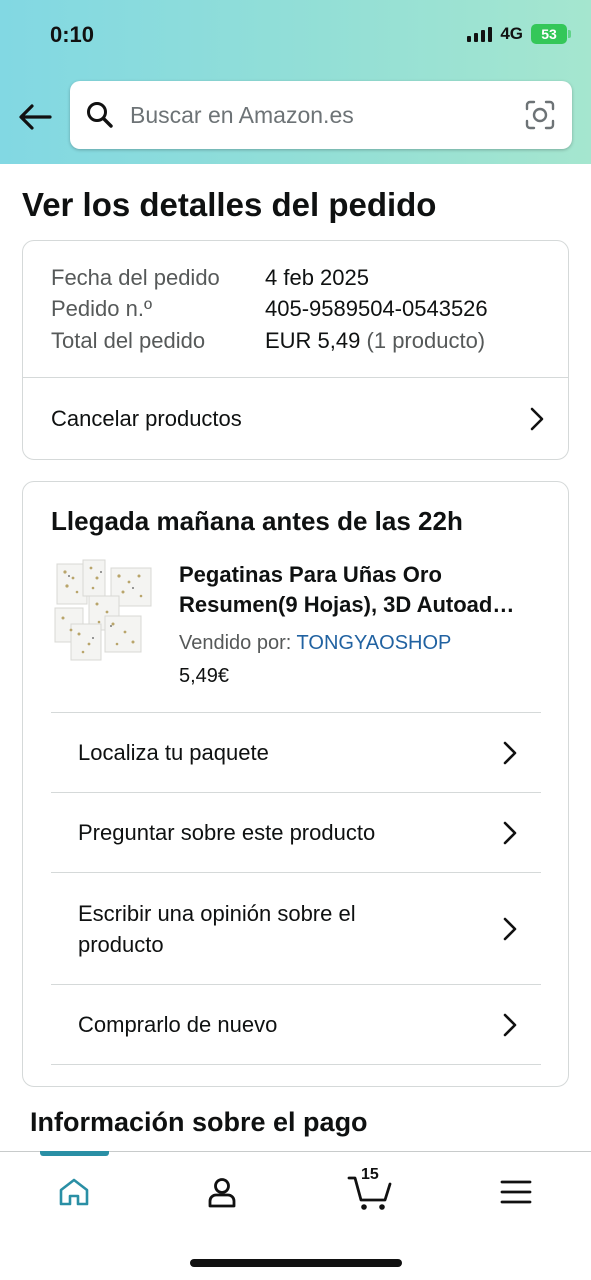 The width and height of the screenshot is (591, 1280). What do you see at coordinates (296, 752) in the screenshot?
I see `track-package-row: Localiza tu paquete` at bounding box center [296, 752].